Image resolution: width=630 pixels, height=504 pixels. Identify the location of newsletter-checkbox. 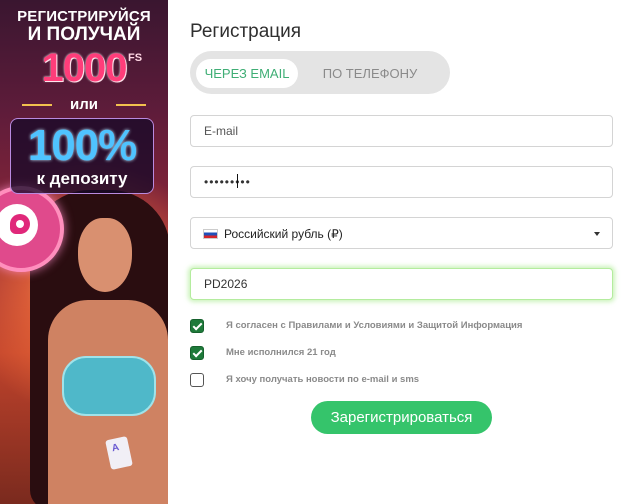
(197, 380).